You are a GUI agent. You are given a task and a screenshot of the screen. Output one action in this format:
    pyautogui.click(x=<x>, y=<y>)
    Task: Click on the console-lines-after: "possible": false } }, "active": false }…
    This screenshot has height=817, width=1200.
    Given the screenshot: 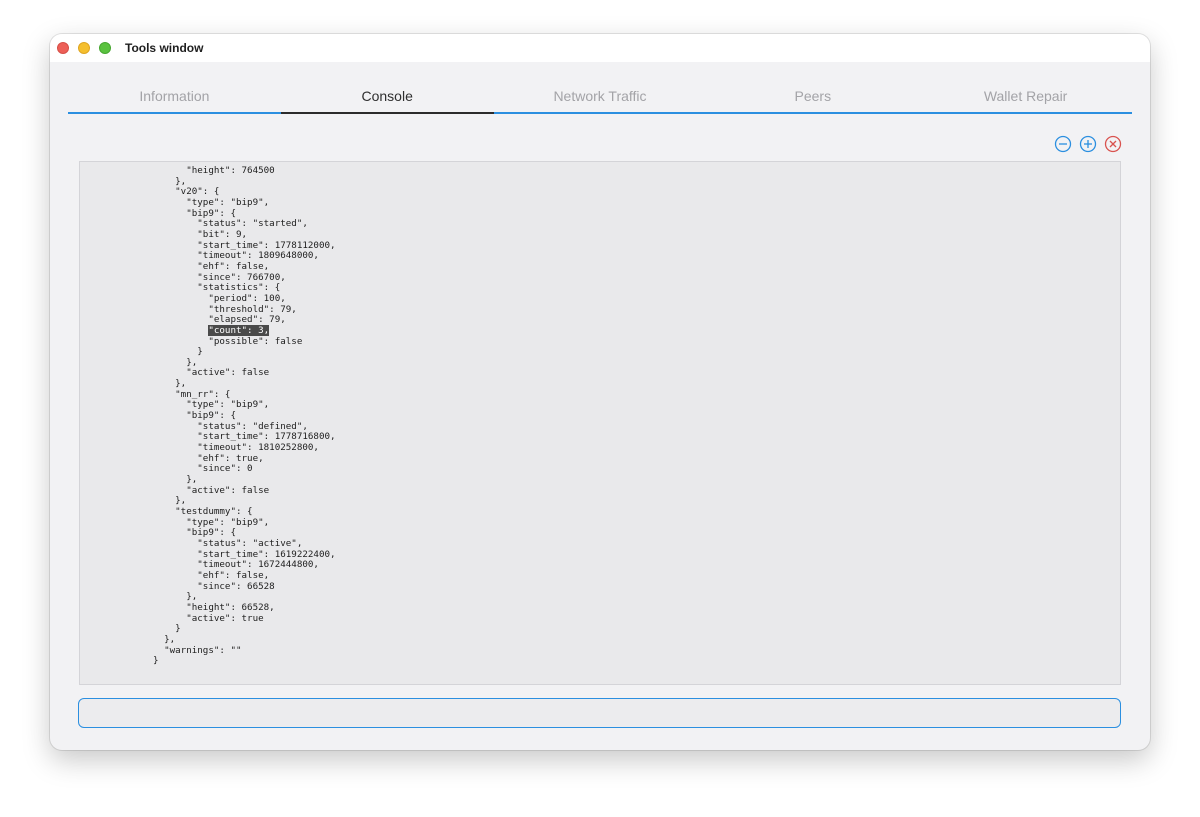 What is the action you would take?
    pyautogui.click(x=244, y=501)
    